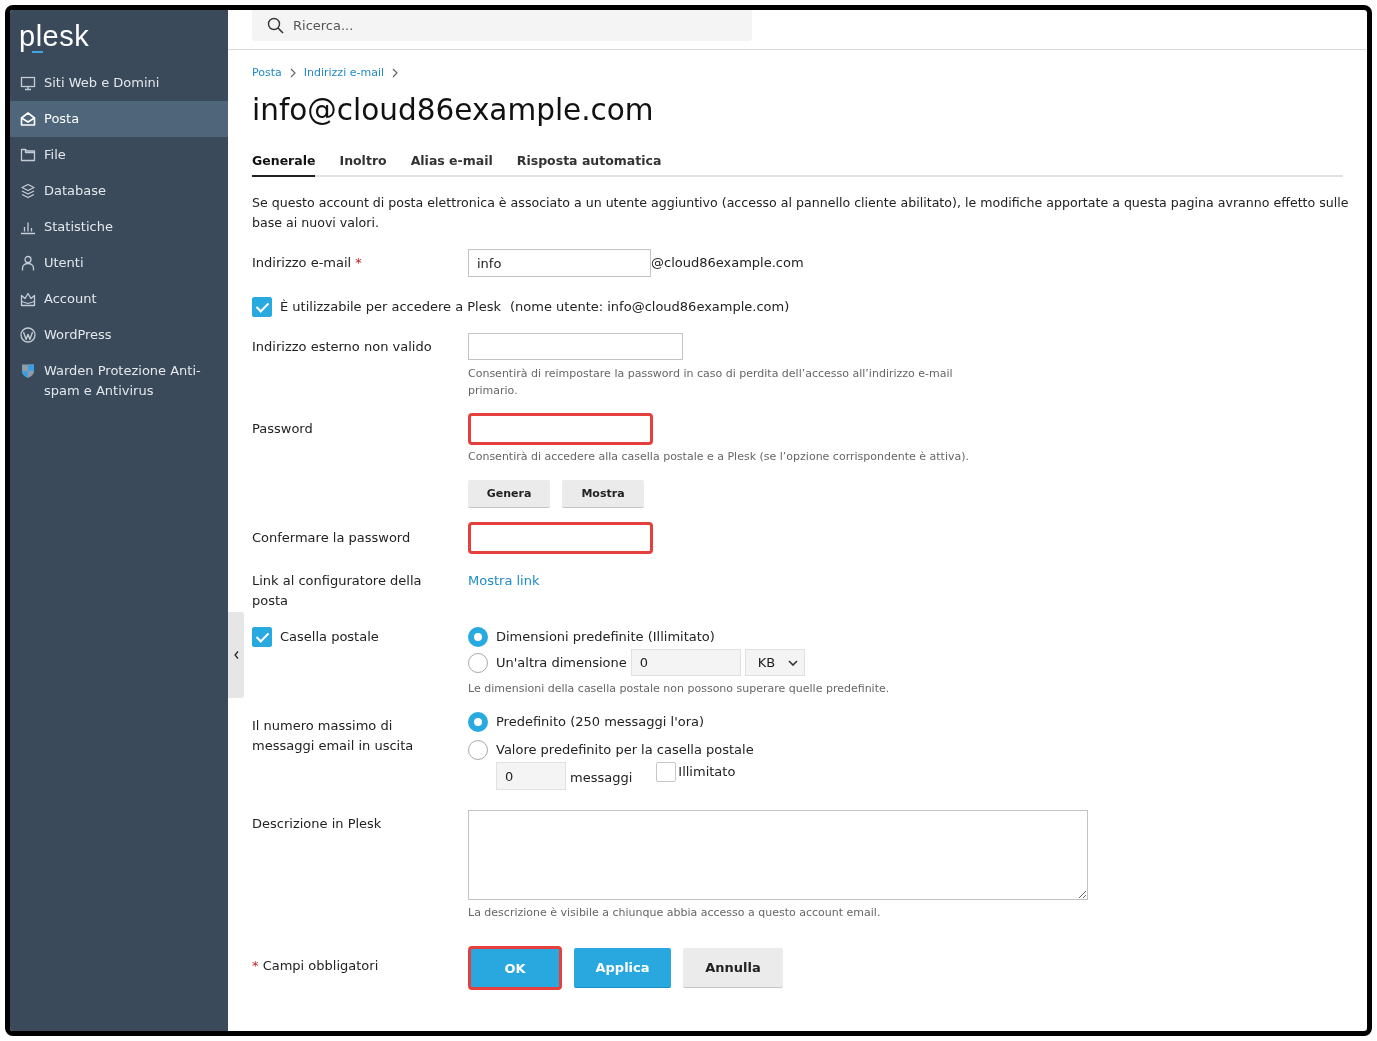  I want to click on radio-label: Valore predefinito per la casella postale, so click(625, 750).